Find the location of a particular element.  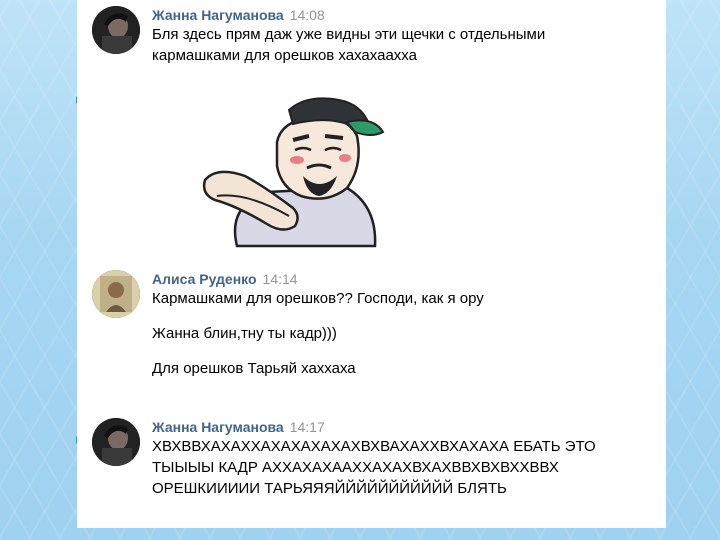

message-header: Жанна Нагуманова 14:08 is located at coordinates (404, 15).